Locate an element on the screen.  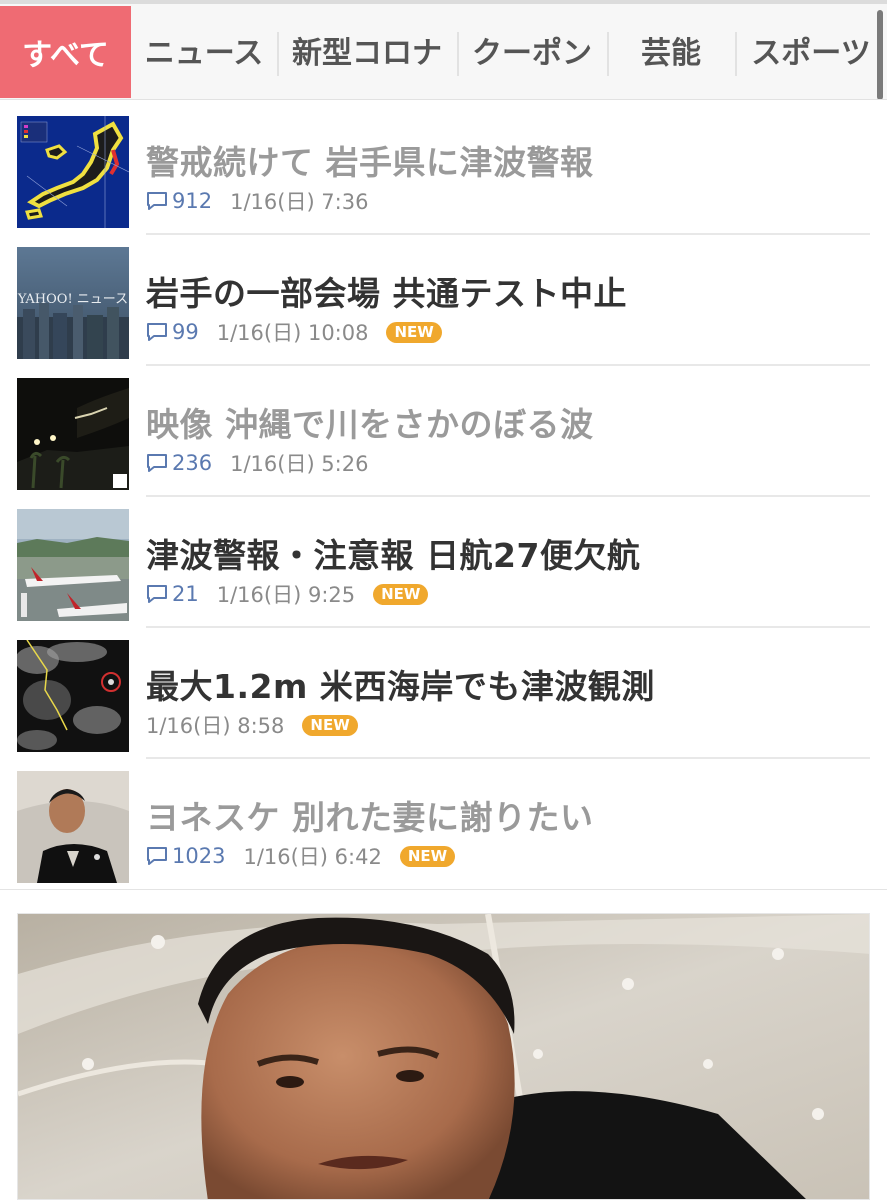
comment-count-value: 1023 is located at coordinates (199, 856).